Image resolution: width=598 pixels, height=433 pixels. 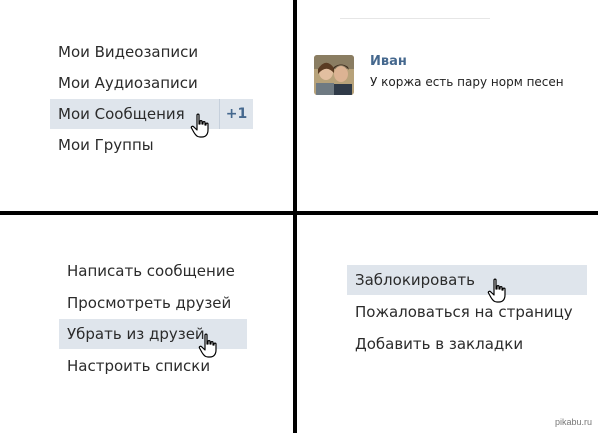 What do you see at coordinates (128, 83) in the screenshot?
I see `menu-item-label: Мои Аудиозаписи` at bounding box center [128, 83].